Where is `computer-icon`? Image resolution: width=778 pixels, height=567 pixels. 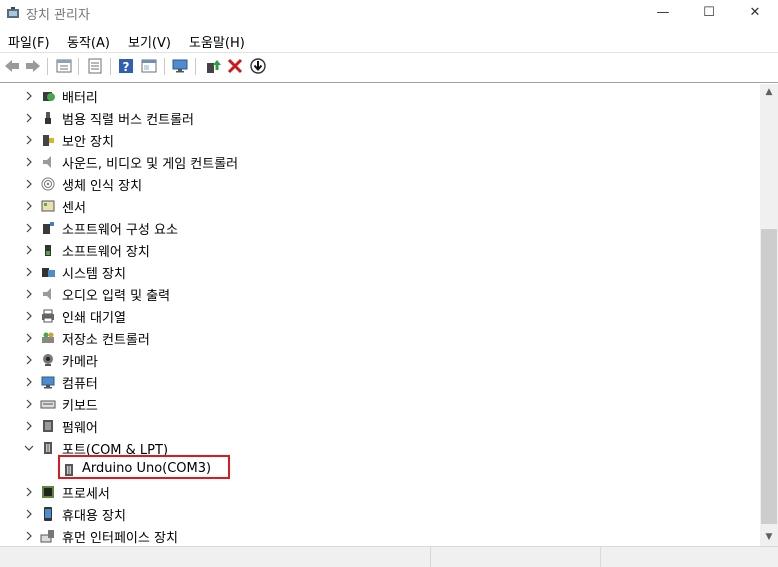 computer-icon is located at coordinates (48, 382).